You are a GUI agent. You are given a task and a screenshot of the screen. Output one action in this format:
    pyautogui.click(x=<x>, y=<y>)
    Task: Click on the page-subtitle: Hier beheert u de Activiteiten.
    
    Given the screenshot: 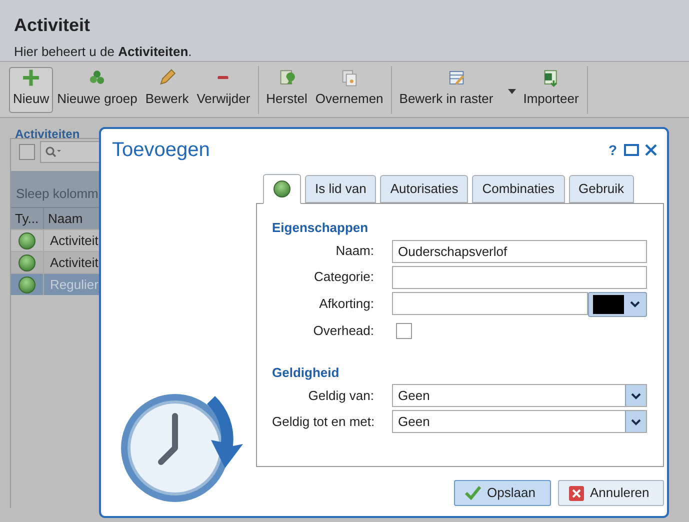 What is the action you would take?
    pyautogui.click(x=103, y=52)
    